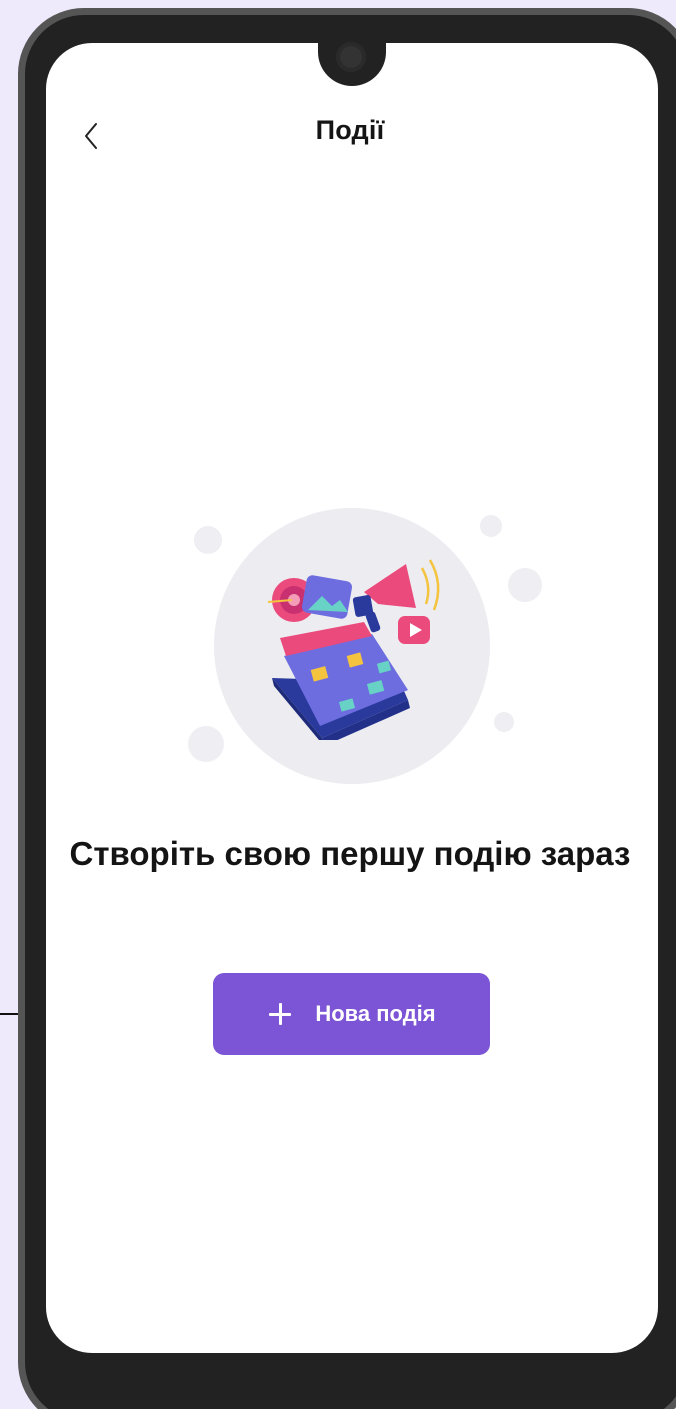  Describe the element at coordinates (350, 853) in the screenshot. I see `empty-state-message: Створіть свою першу подію зараз` at that location.